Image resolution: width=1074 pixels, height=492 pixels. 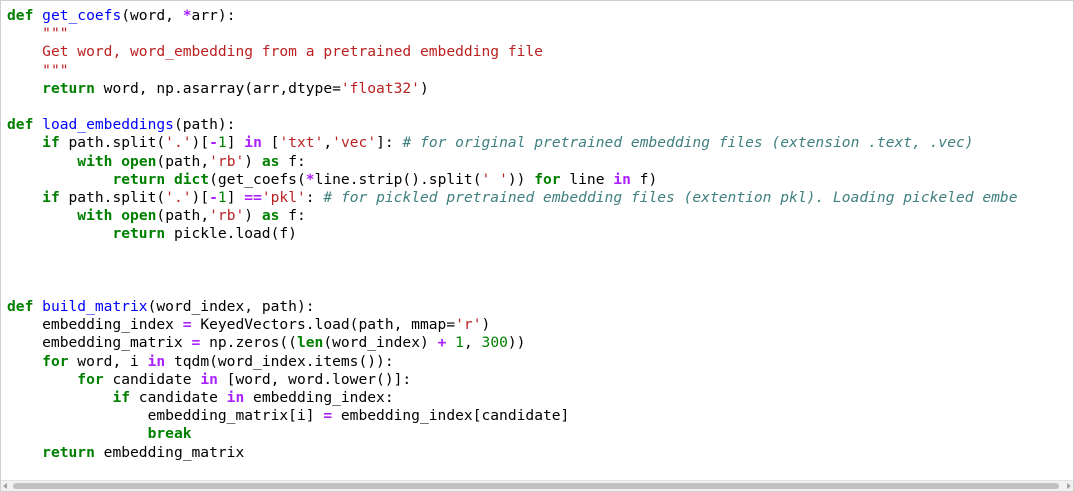 What do you see at coordinates (5, 486) in the screenshot?
I see `scroll-left-arrow-icon` at bounding box center [5, 486].